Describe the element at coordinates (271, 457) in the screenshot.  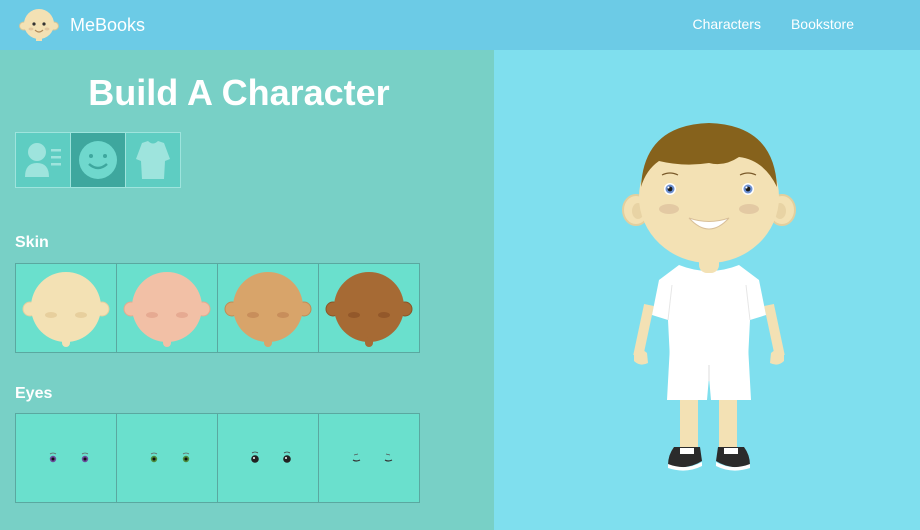
I see `eyes-black-icon` at that location.